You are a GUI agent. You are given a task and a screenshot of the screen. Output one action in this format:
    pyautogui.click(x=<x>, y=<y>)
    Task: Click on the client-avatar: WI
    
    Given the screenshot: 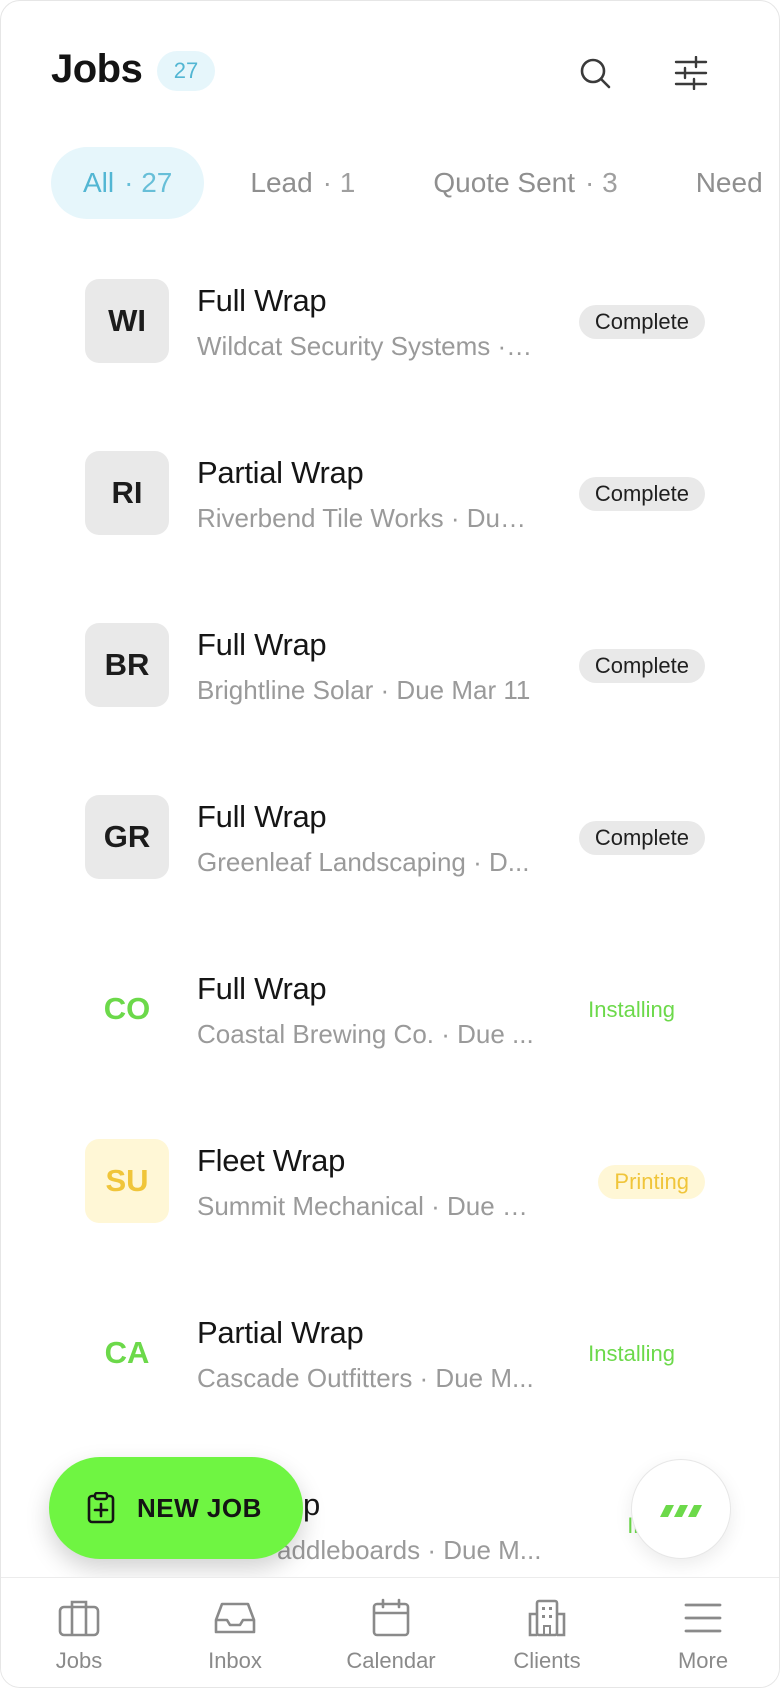 What is the action you would take?
    pyautogui.click(x=127, y=321)
    